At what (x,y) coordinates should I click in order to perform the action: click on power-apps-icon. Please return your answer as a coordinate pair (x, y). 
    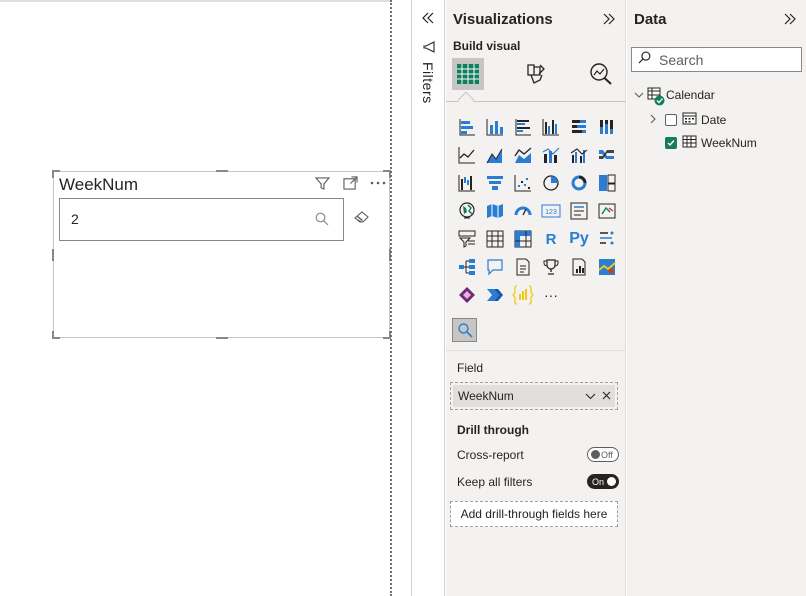
    Looking at the image, I should click on (467, 295).